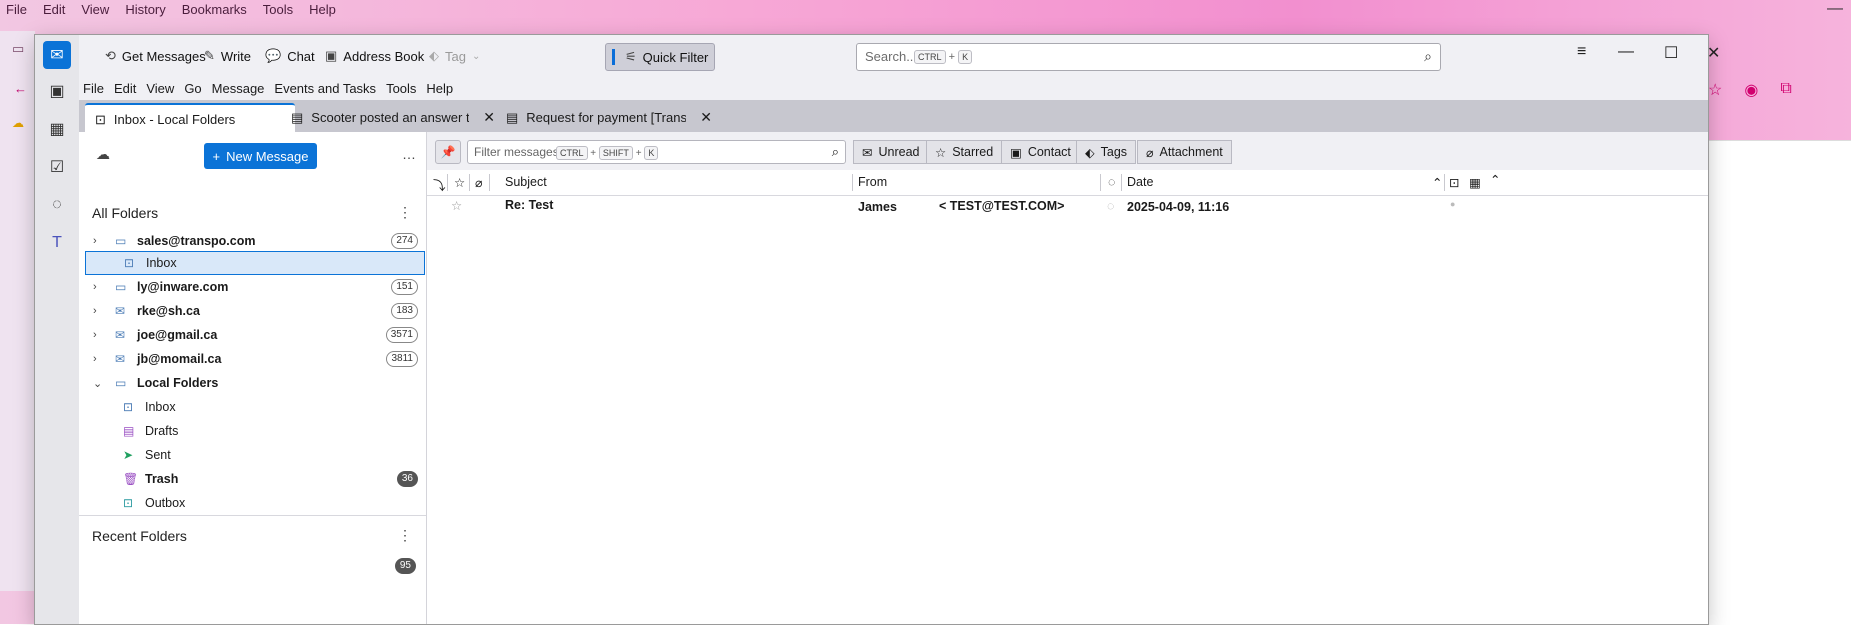 The height and width of the screenshot is (625, 1851). I want to click on menu-file: File, so click(94, 89).